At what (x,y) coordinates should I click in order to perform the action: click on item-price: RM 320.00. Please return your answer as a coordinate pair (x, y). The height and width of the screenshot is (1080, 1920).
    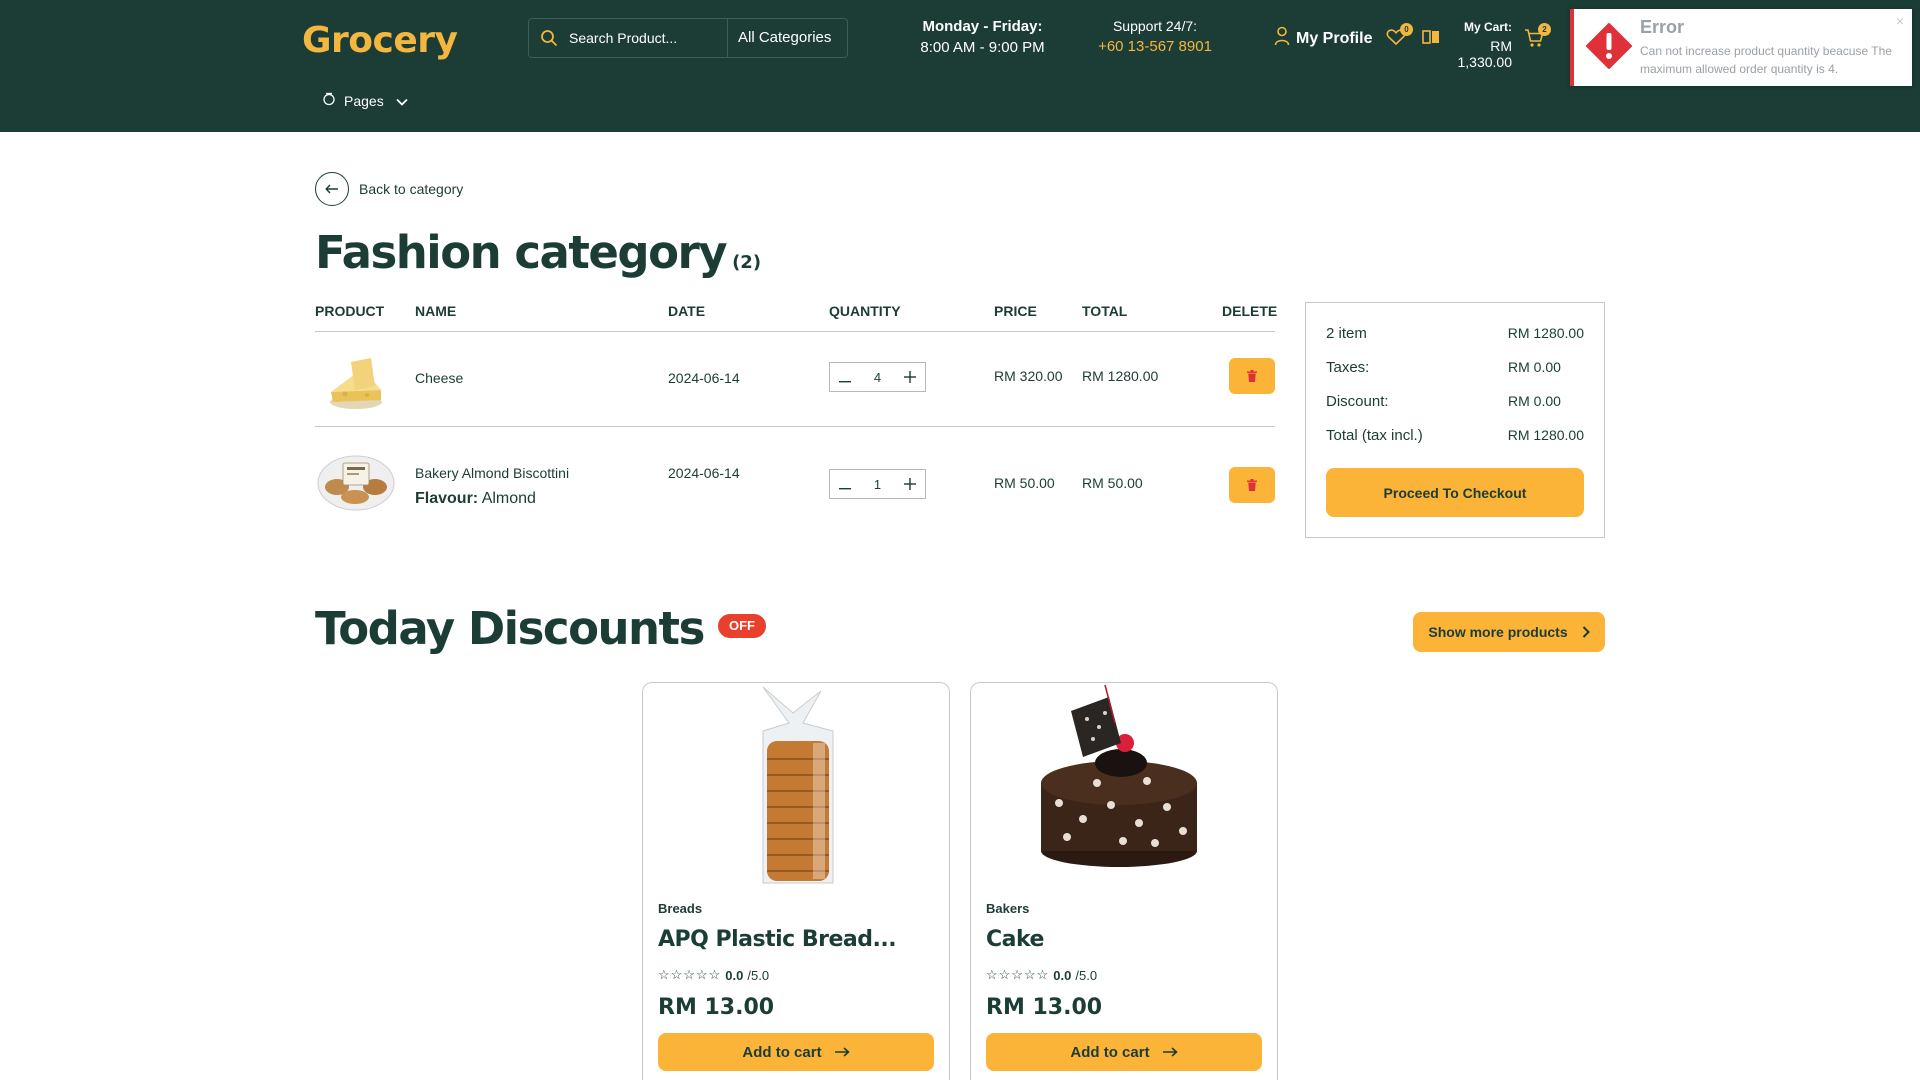
    Looking at the image, I should click on (1028, 376).